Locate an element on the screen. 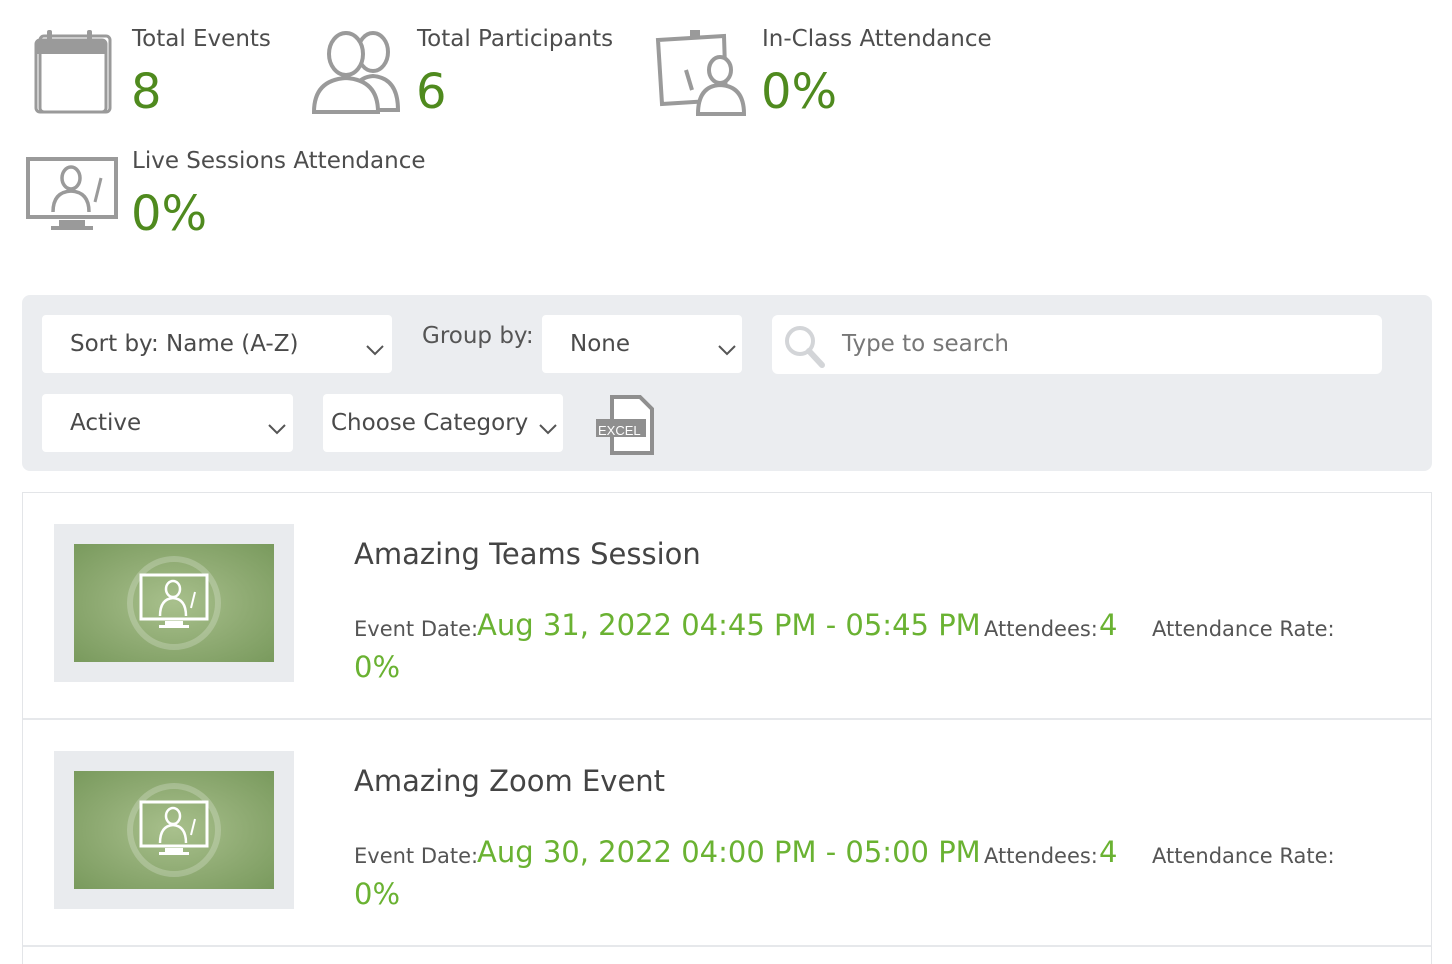 This screenshot has height=964, width=1452. event-title: Amazing Teams Session is located at coordinates (527, 554).